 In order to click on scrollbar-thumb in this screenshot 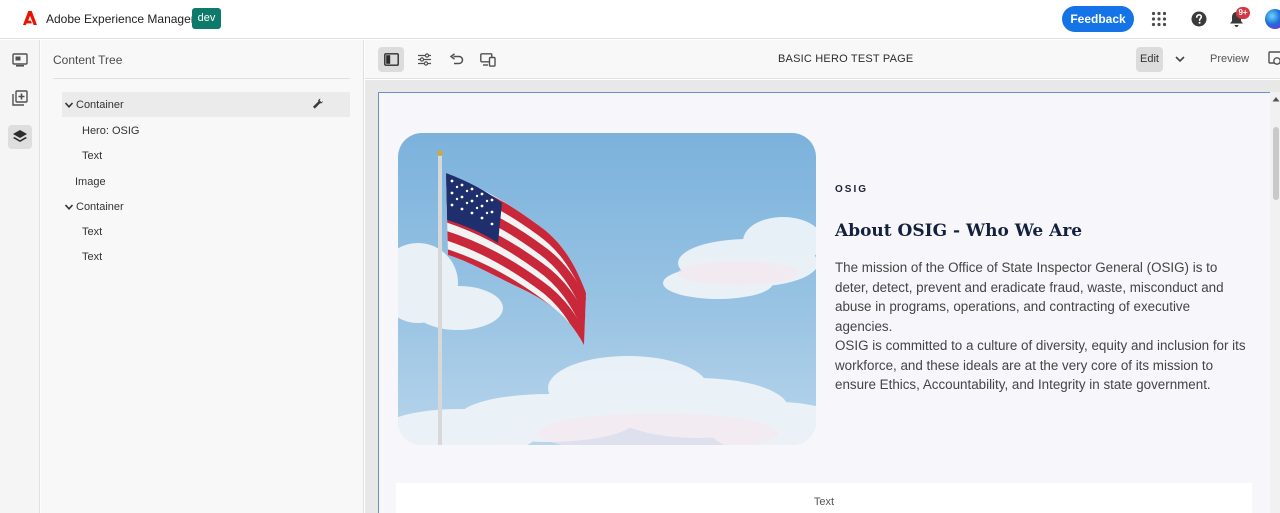, I will do `click(1276, 163)`.